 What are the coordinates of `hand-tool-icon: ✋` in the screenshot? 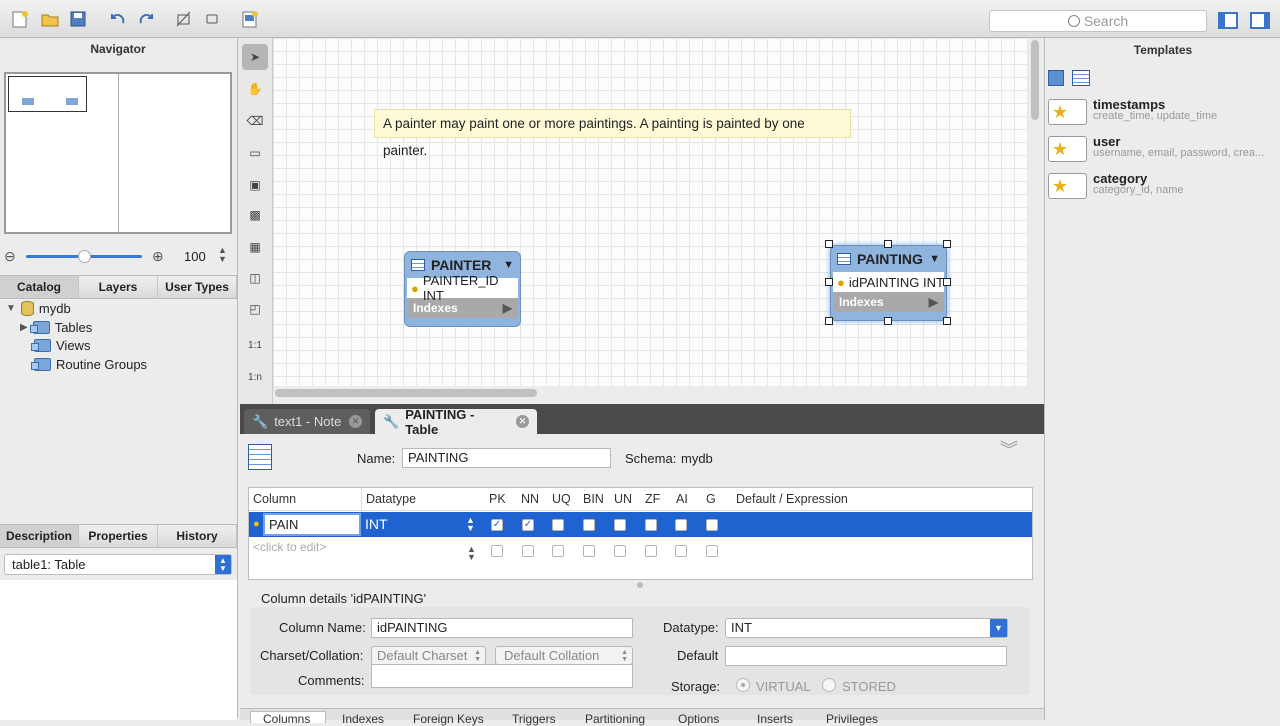 It's located at (255, 89).